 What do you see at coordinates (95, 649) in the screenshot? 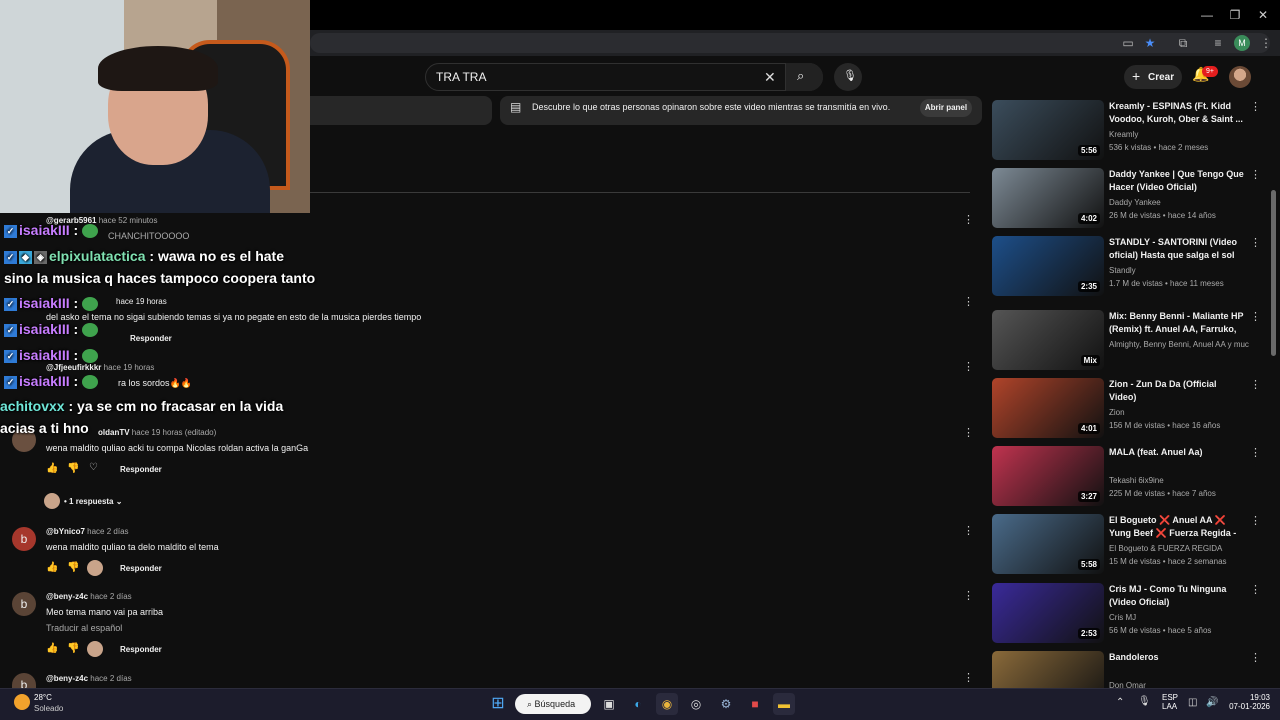
I see `creator-heart-avatar` at bounding box center [95, 649].